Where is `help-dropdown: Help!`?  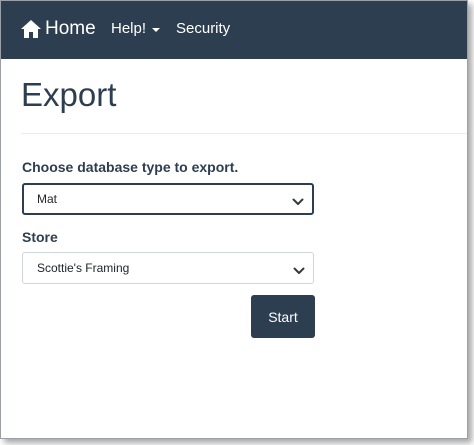 help-dropdown: Help! is located at coordinates (136, 29).